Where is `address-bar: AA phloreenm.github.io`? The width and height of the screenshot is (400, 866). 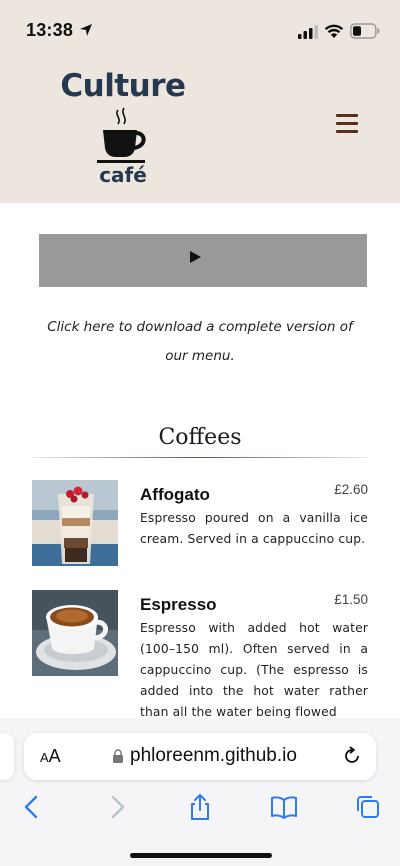
address-bar: AA phloreenm.github.io is located at coordinates (200, 756).